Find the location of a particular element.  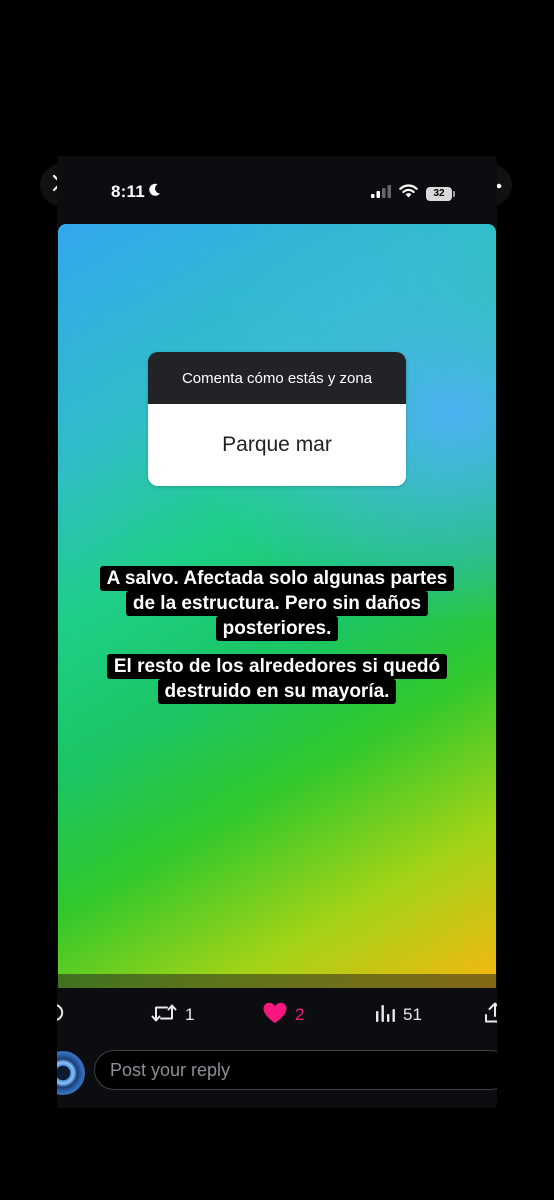

like-count: 2 is located at coordinates (300, 1014).